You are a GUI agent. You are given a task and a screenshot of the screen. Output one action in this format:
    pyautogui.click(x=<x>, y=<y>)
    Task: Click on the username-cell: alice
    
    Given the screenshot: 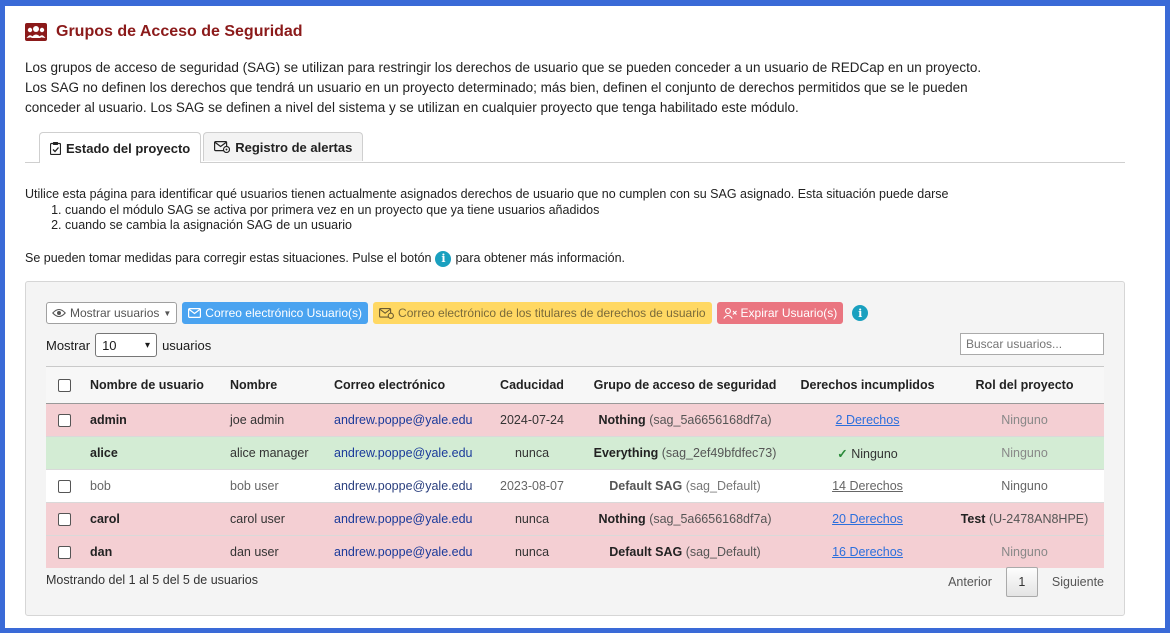 What is the action you would take?
    pyautogui.click(x=150, y=453)
    